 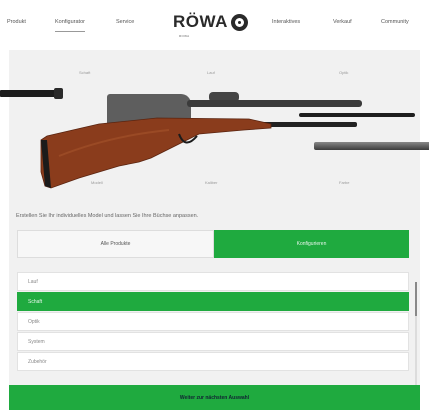 What do you see at coordinates (213, 341) in the screenshot?
I see `option-item-system: System` at bounding box center [213, 341].